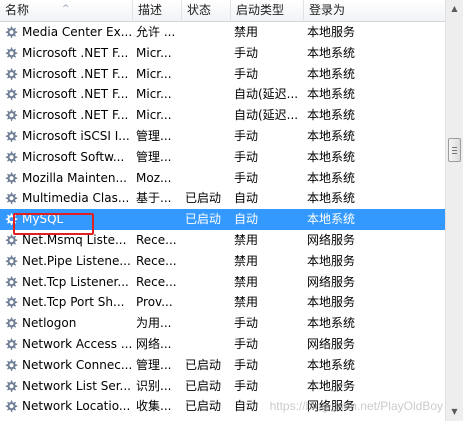 This screenshot has height=421, width=463. Describe the element at coordinates (222, 198) in the screenshot. I see `service-row: Multimedia Clas... 基于... 已启动 自动 本地系统` at that location.